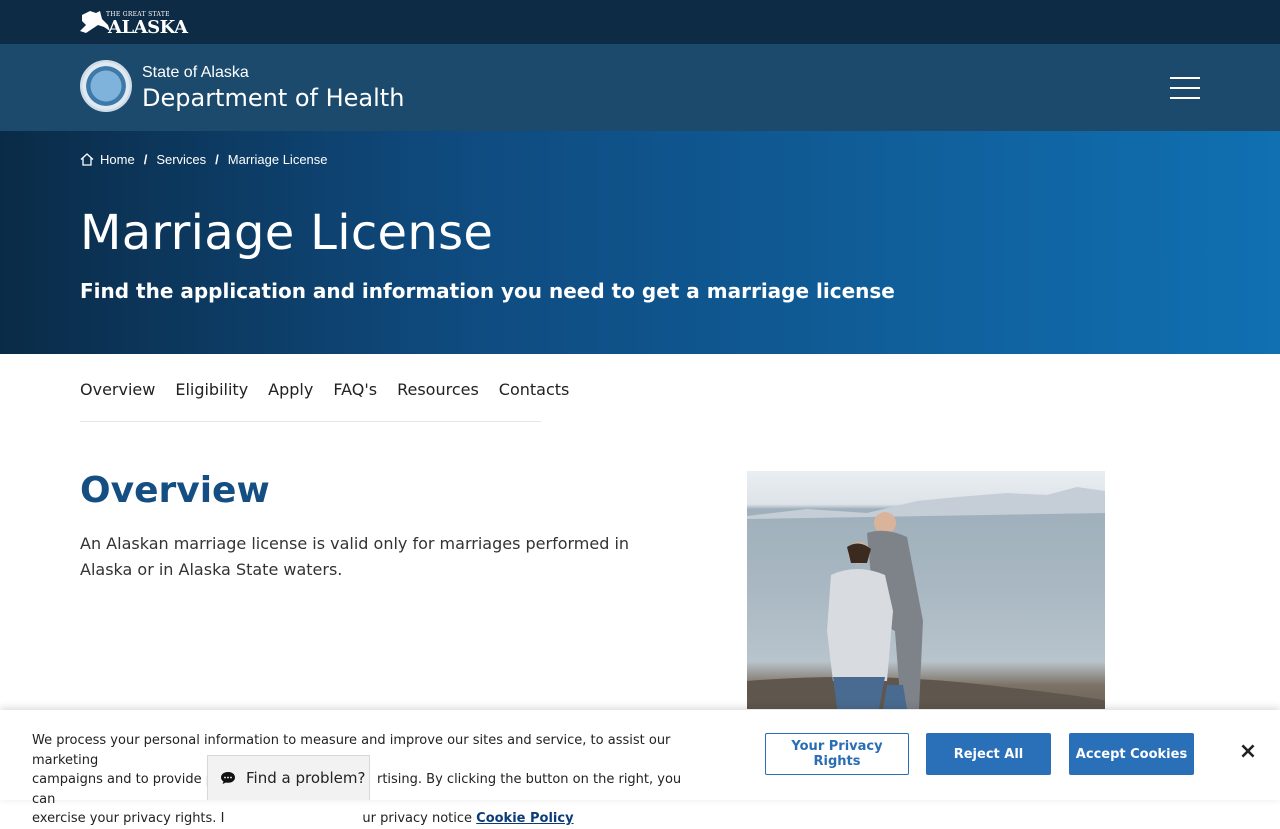  What do you see at coordinates (117, 389) in the screenshot?
I see `tab-overview: Overview` at bounding box center [117, 389].